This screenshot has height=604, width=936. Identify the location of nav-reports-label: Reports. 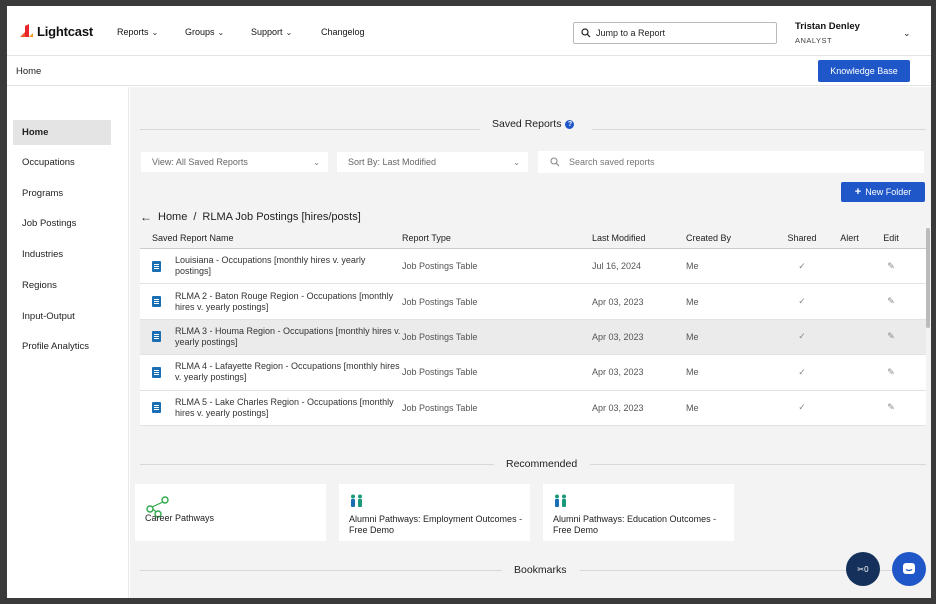
(133, 32).